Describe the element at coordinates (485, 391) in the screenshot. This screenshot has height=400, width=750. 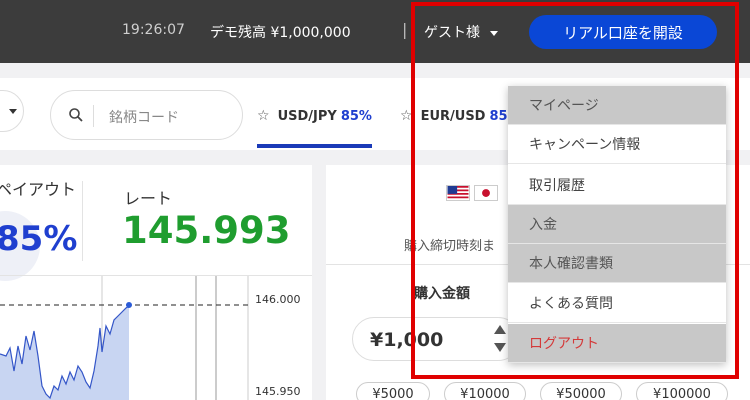
I see `preset-amount-button: ¥10000` at that location.